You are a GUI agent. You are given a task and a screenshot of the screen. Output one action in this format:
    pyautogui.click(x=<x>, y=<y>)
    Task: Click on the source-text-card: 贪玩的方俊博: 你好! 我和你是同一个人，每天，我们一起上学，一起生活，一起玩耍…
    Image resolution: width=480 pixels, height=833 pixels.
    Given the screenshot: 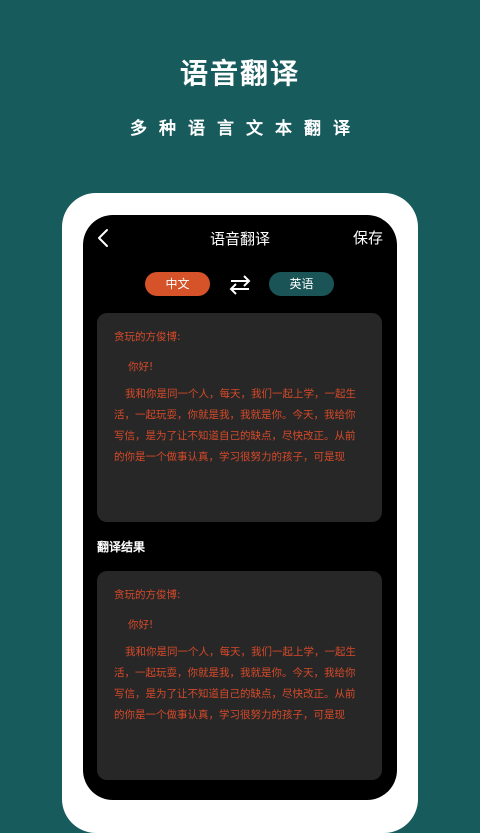 What is the action you would take?
    pyautogui.click(x=239, y=417)
    